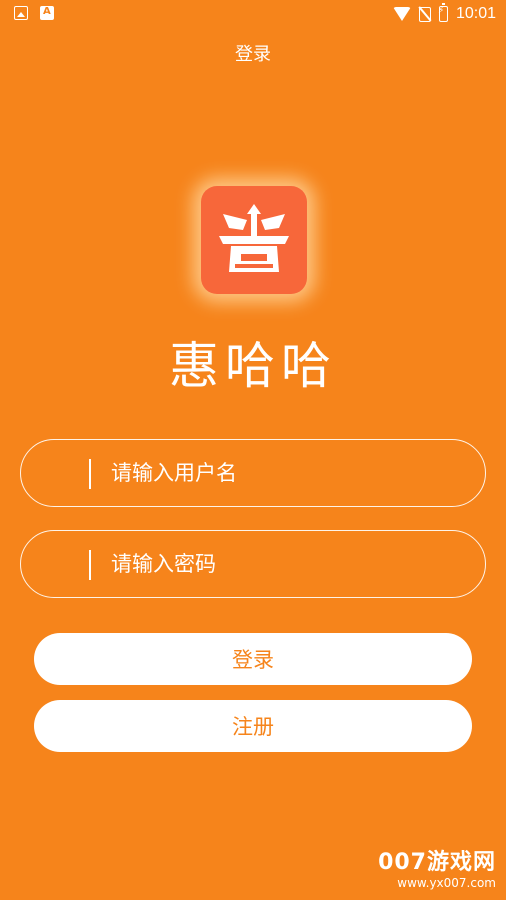 Image resolution: width=506 pixels, height=900 pixels. Describe the element at coordinates (21, 13) in the screenshot. I see `image-icon` at that location.